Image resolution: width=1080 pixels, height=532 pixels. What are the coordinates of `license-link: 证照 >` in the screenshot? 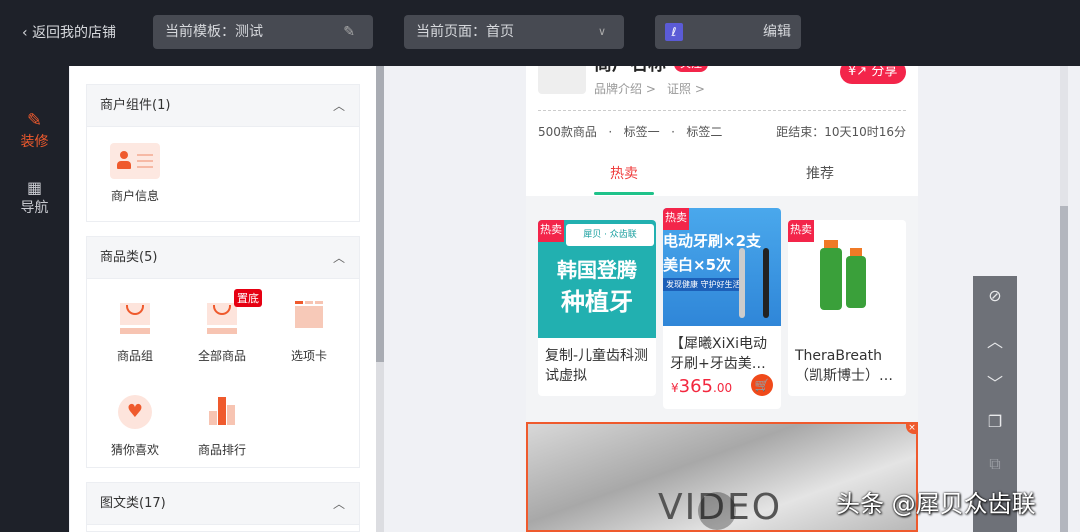 It's located at (686, 88).